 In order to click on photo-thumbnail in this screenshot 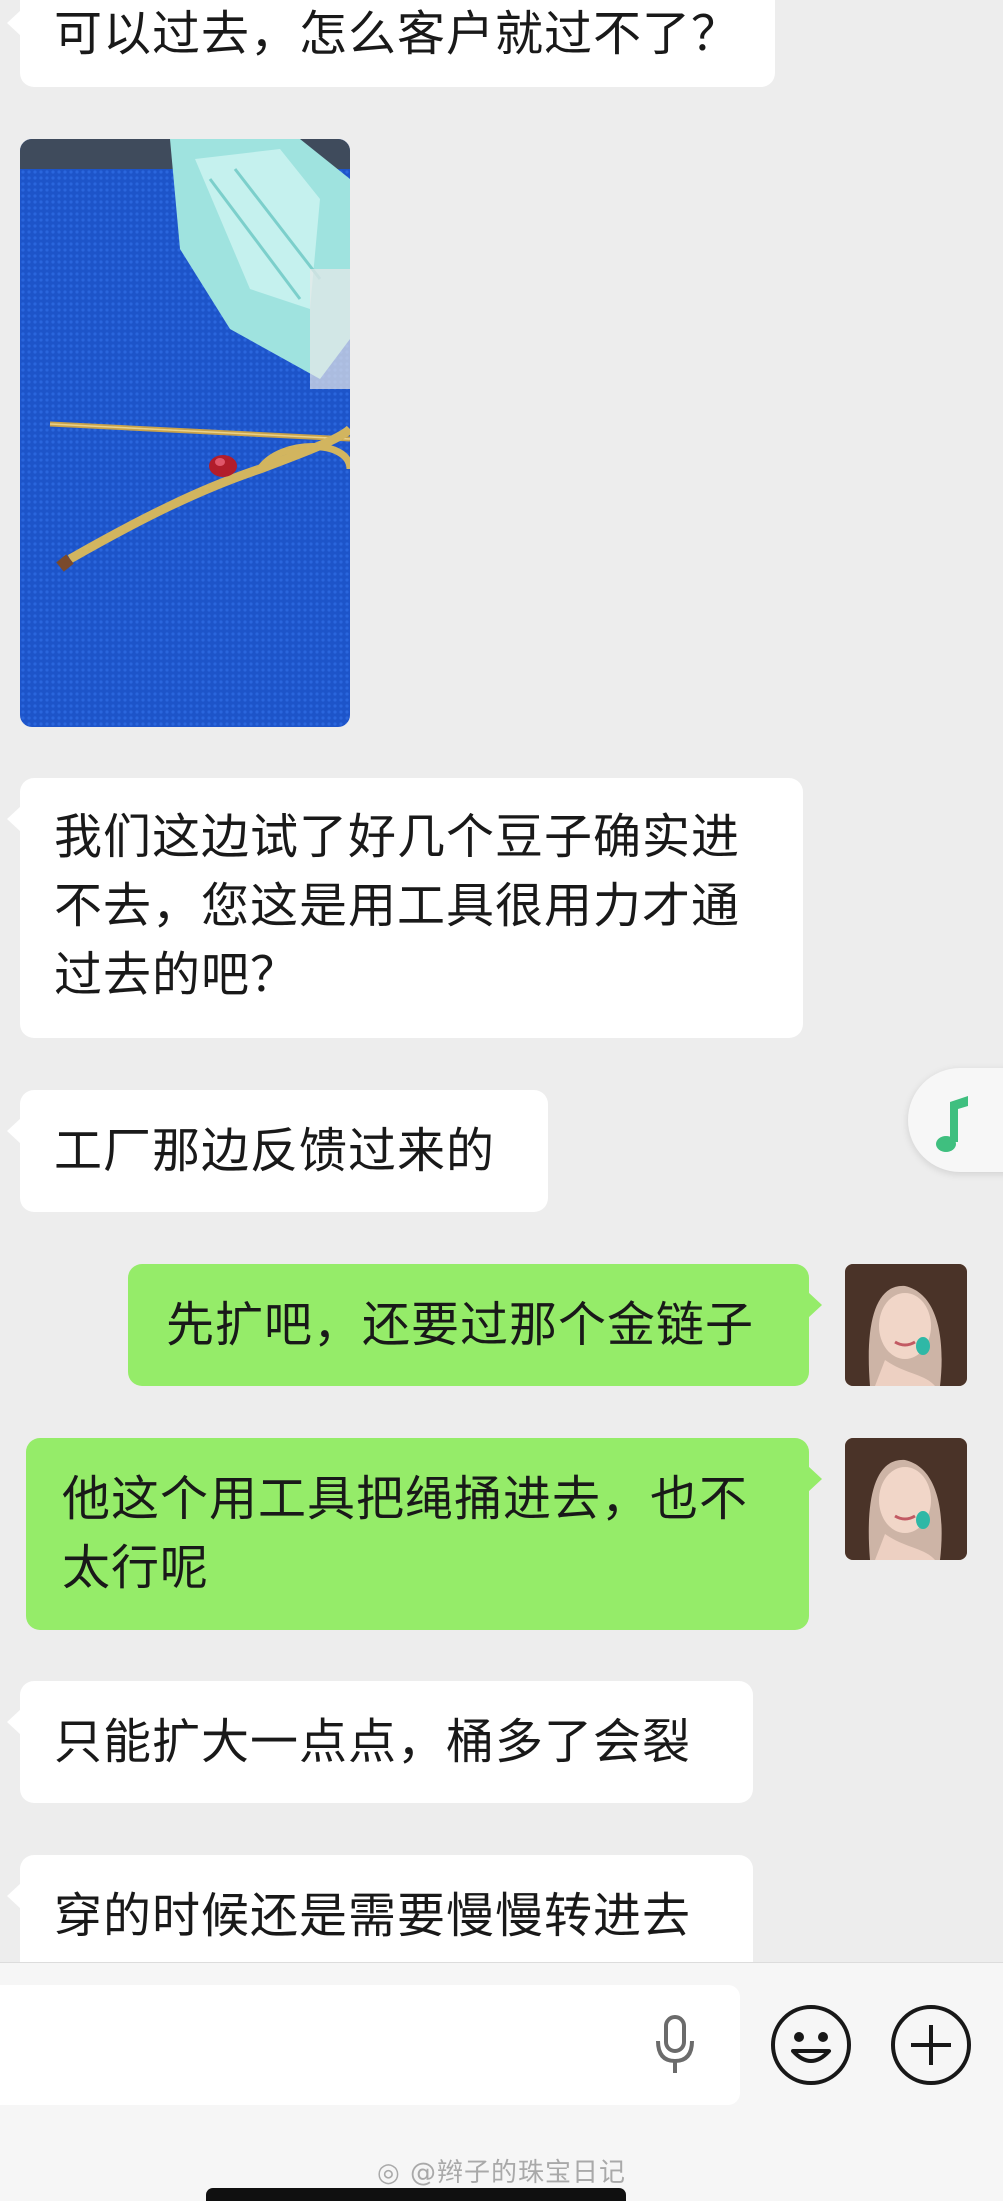, I will do `click(185, 433)`.